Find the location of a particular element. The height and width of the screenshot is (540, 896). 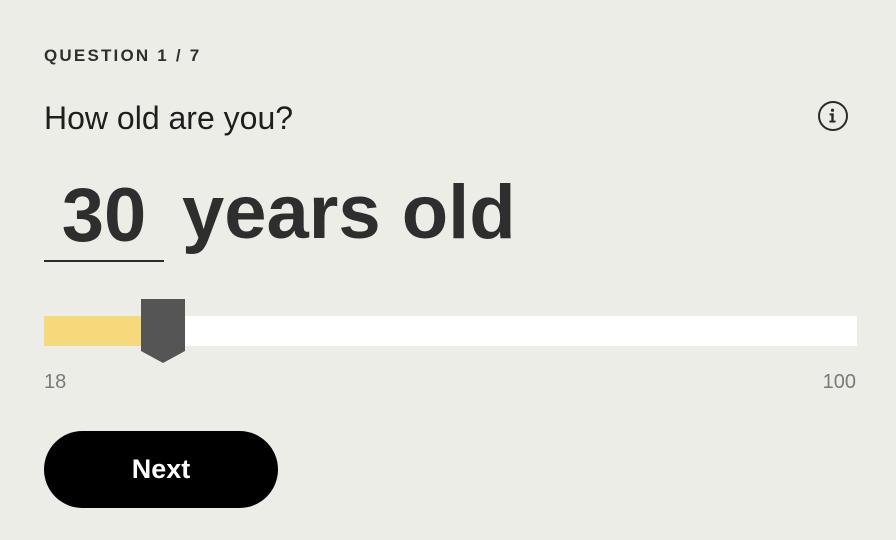

age-input is located at coordinates (104, 216).